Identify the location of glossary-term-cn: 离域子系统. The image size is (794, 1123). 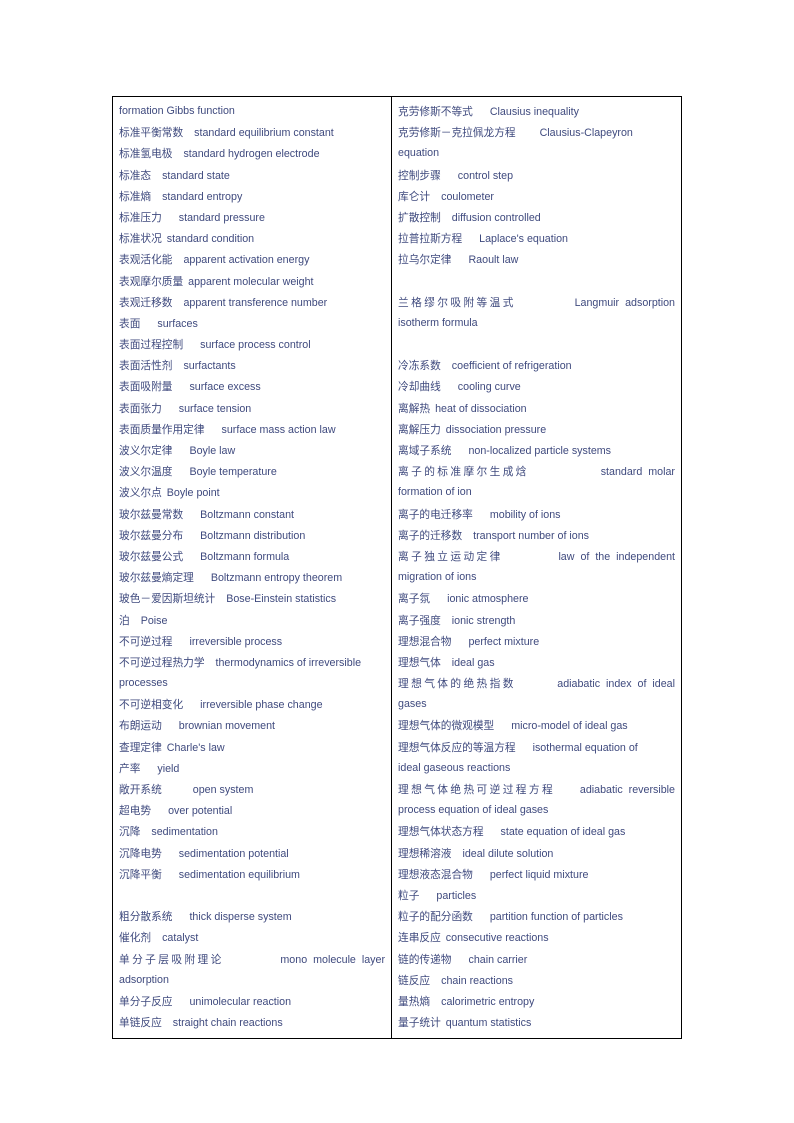
(425, 450).